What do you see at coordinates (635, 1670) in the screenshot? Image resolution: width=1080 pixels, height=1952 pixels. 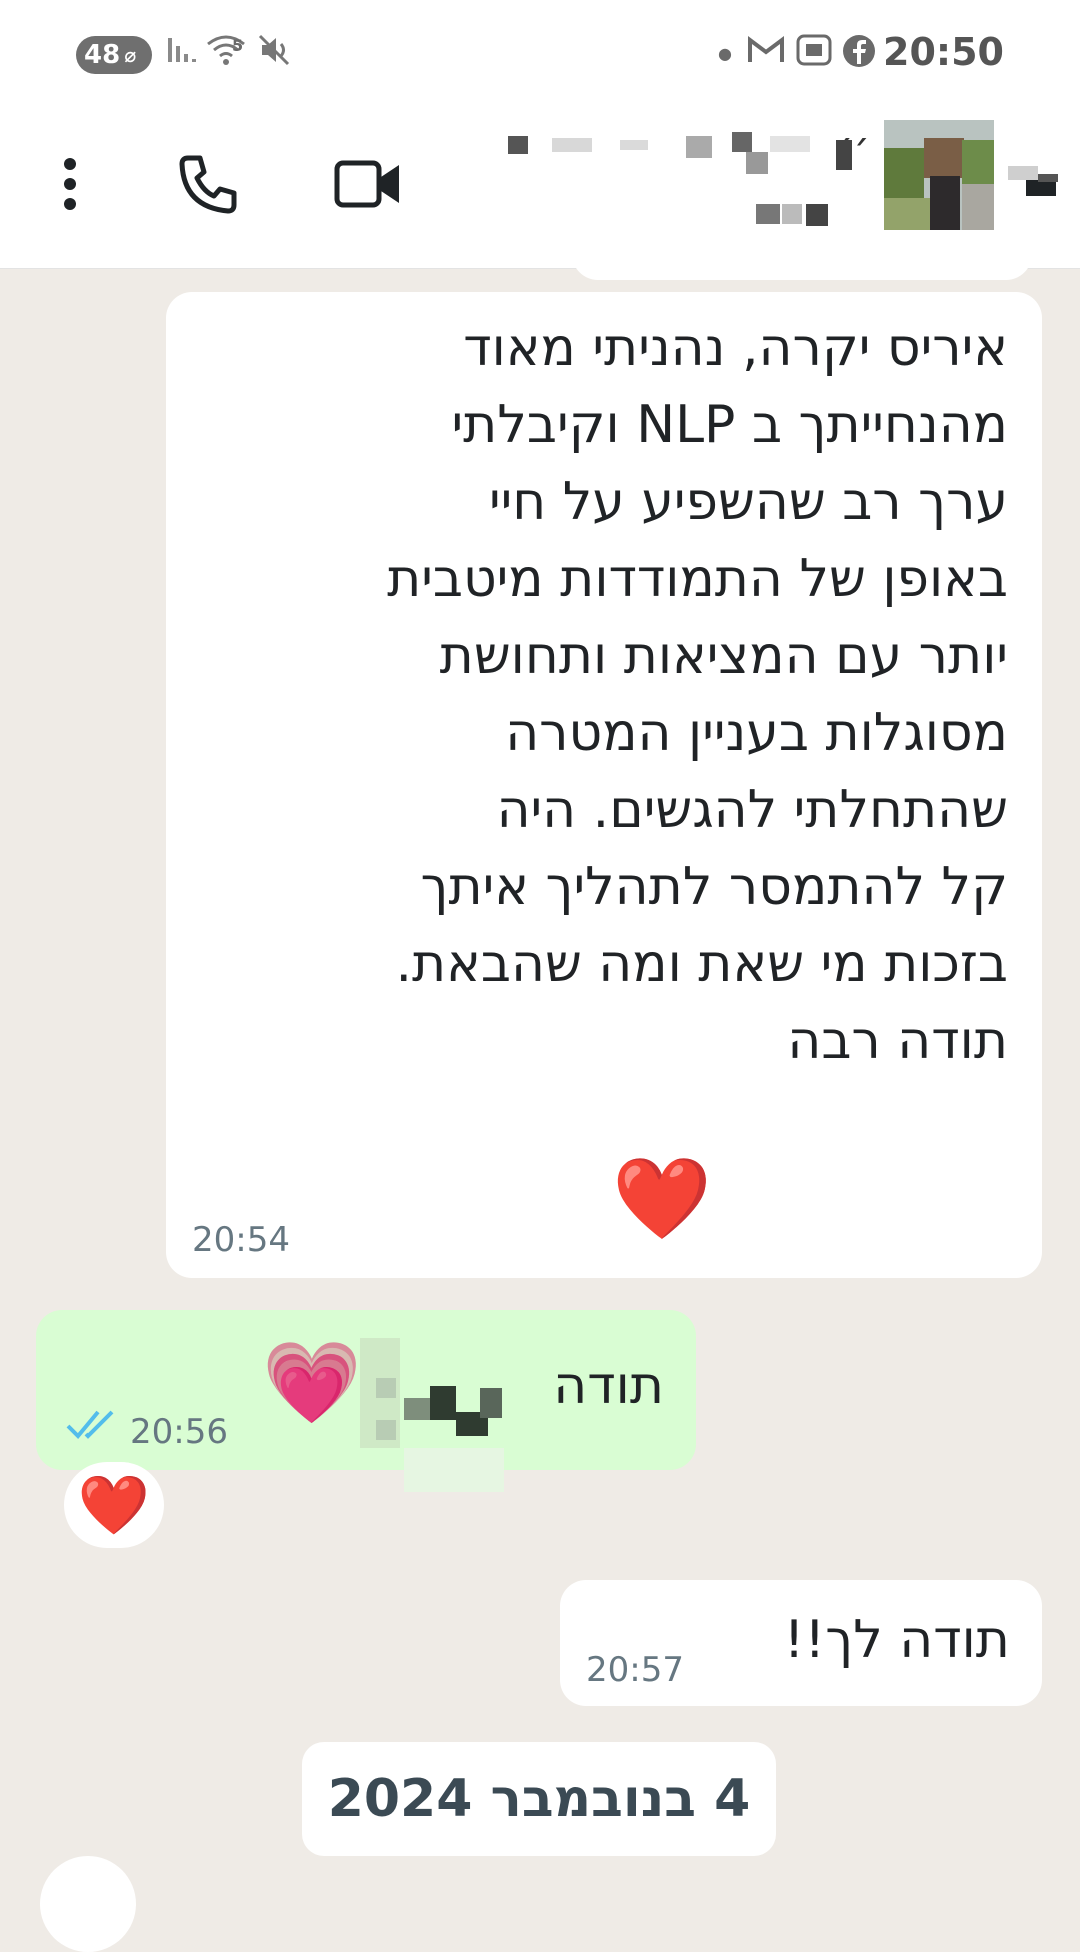 I see `message-time: 20:57` at bounding box center [635, 1670].